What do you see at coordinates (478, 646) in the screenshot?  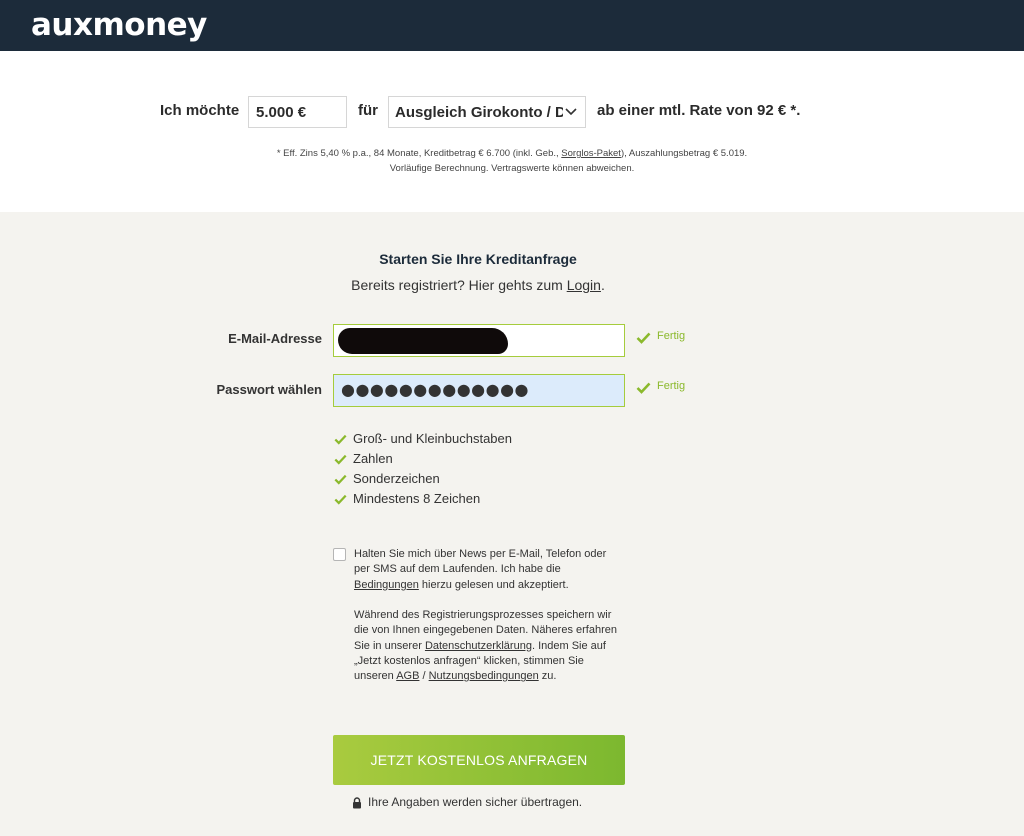 I see `datenschutz-link: Datenschutzerklärung` at bounding box center [478, 646].